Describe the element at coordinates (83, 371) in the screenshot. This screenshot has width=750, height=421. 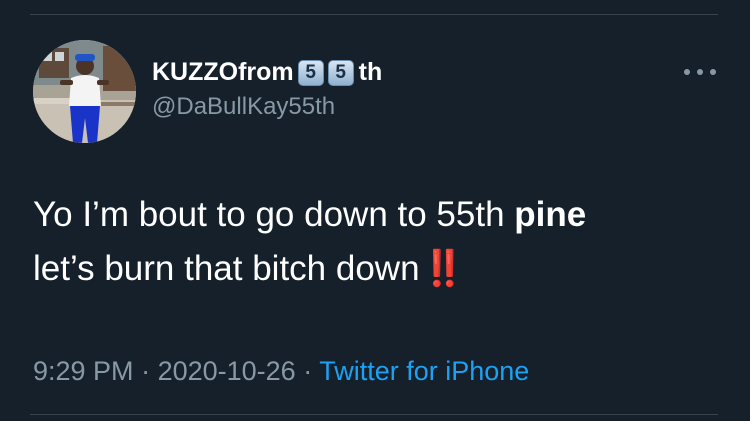
I see `tweet-time: 9:29 PM` at that location.